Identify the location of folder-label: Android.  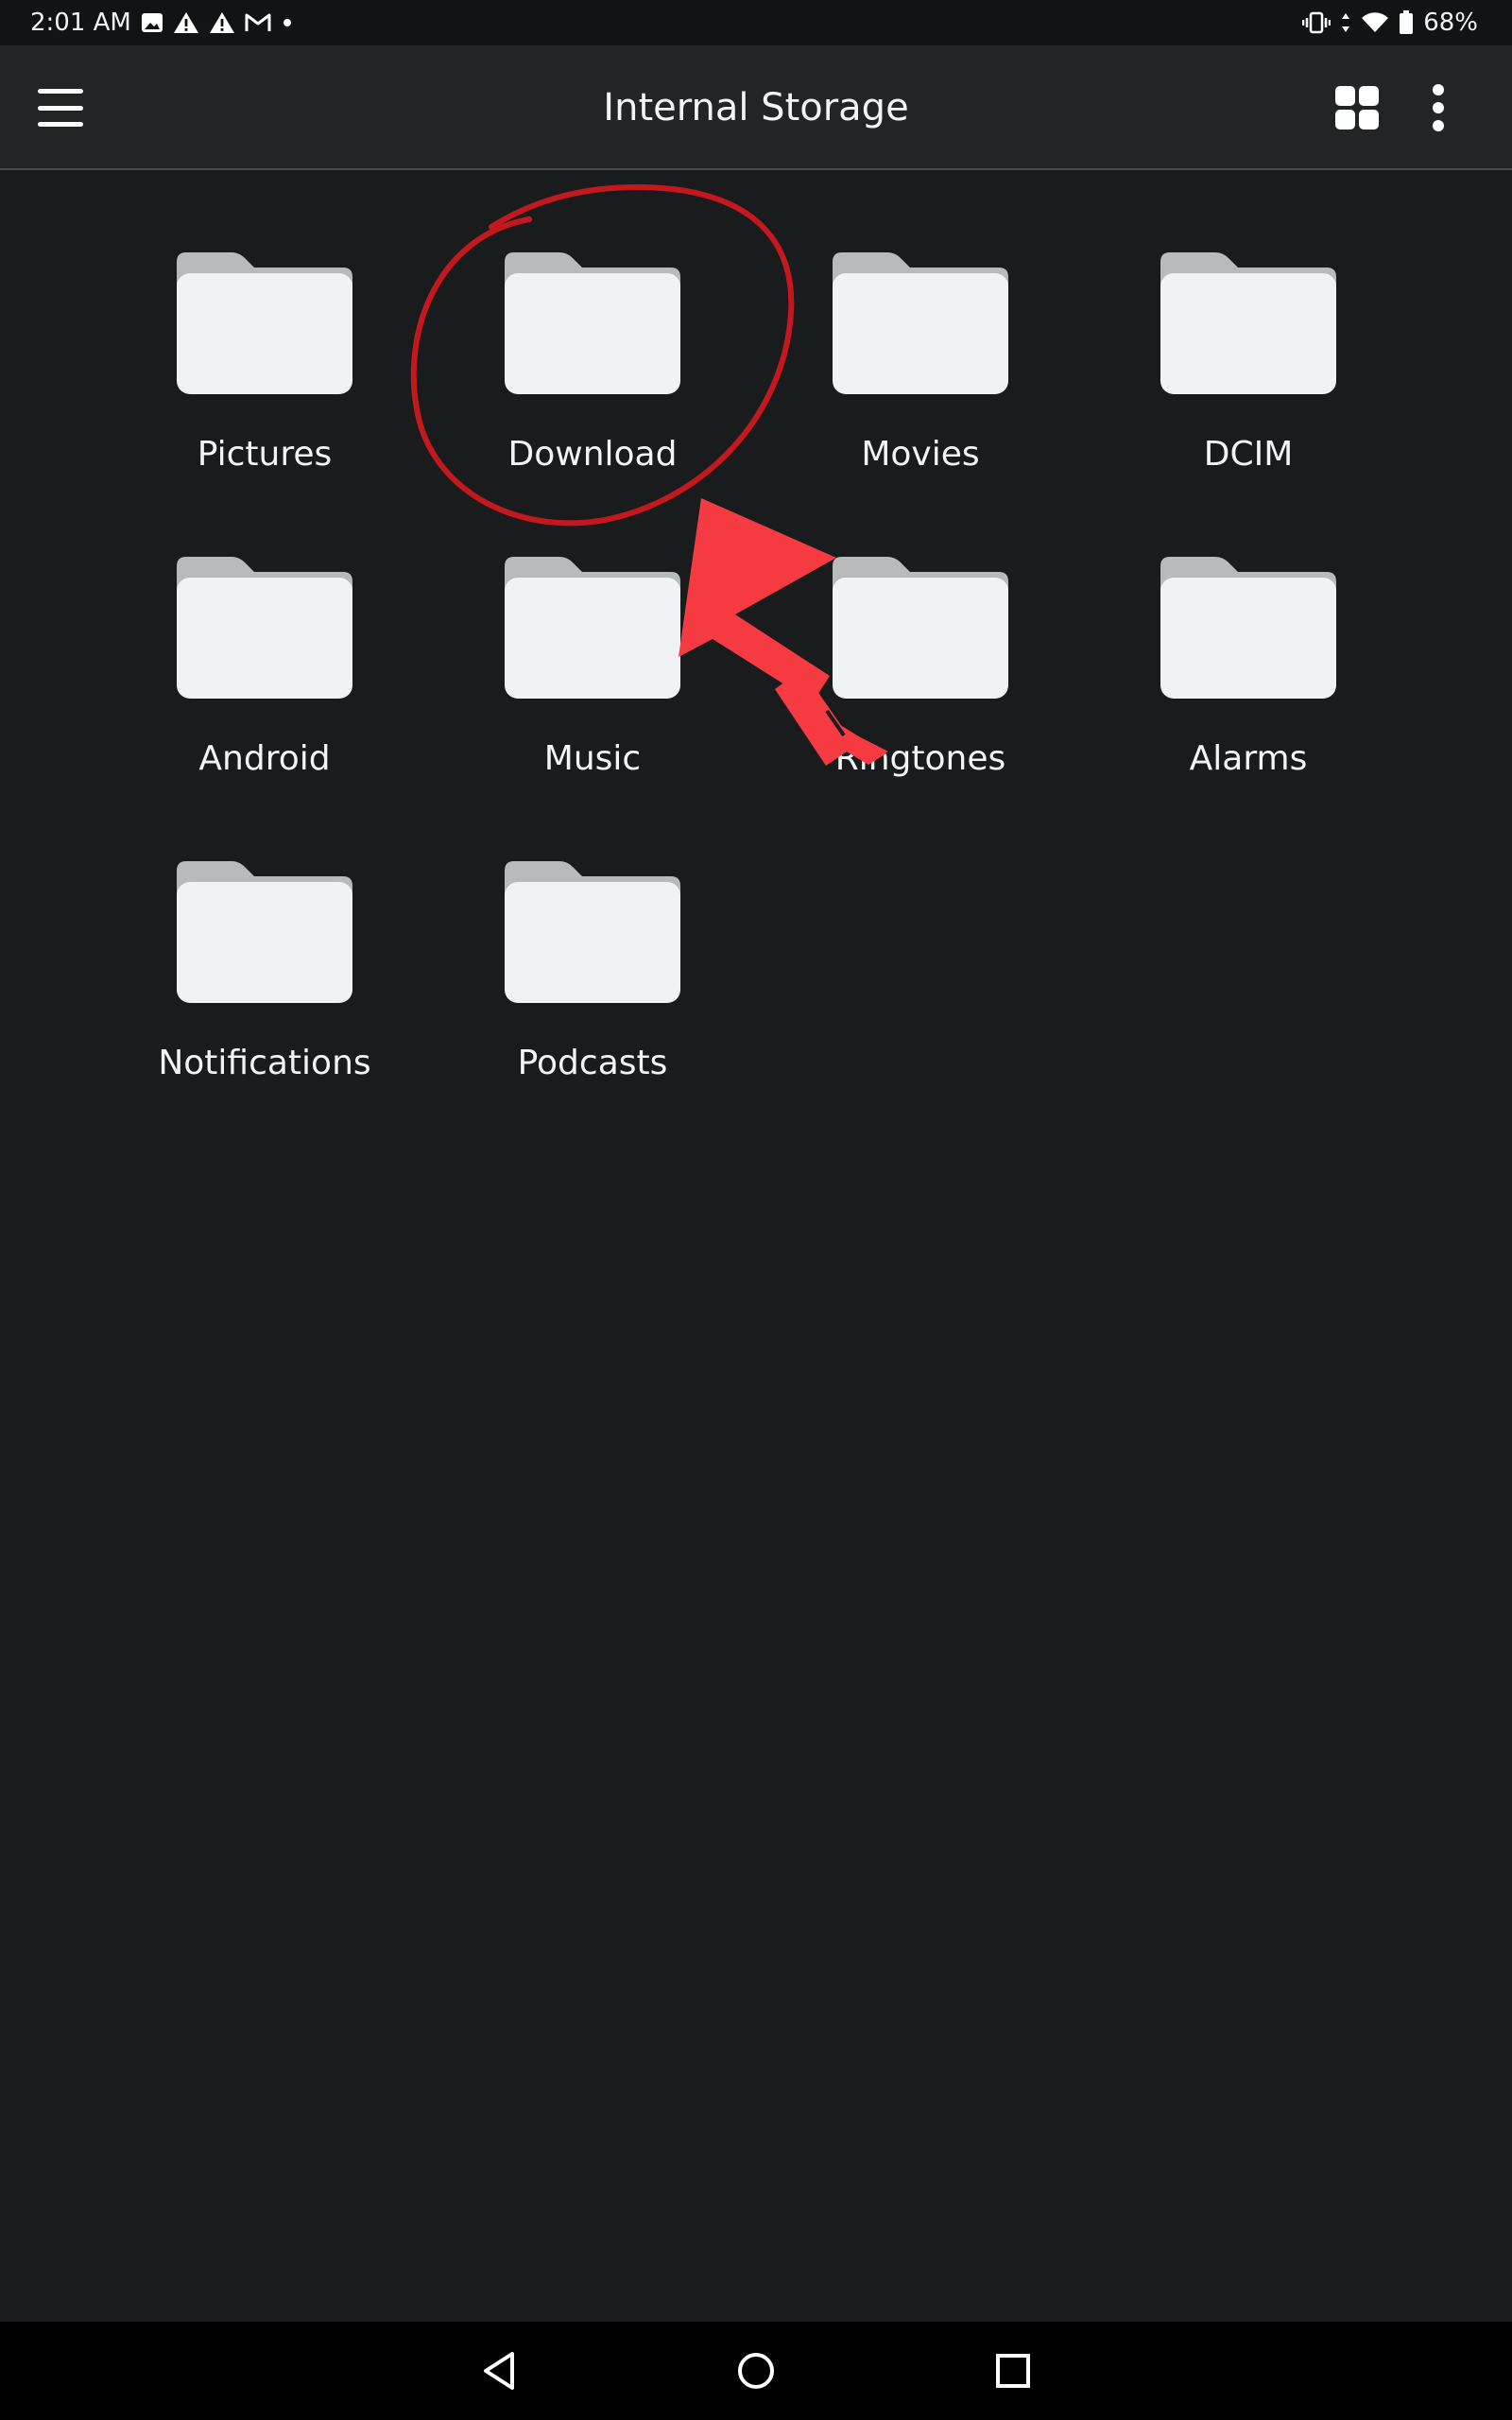
(264, 758).